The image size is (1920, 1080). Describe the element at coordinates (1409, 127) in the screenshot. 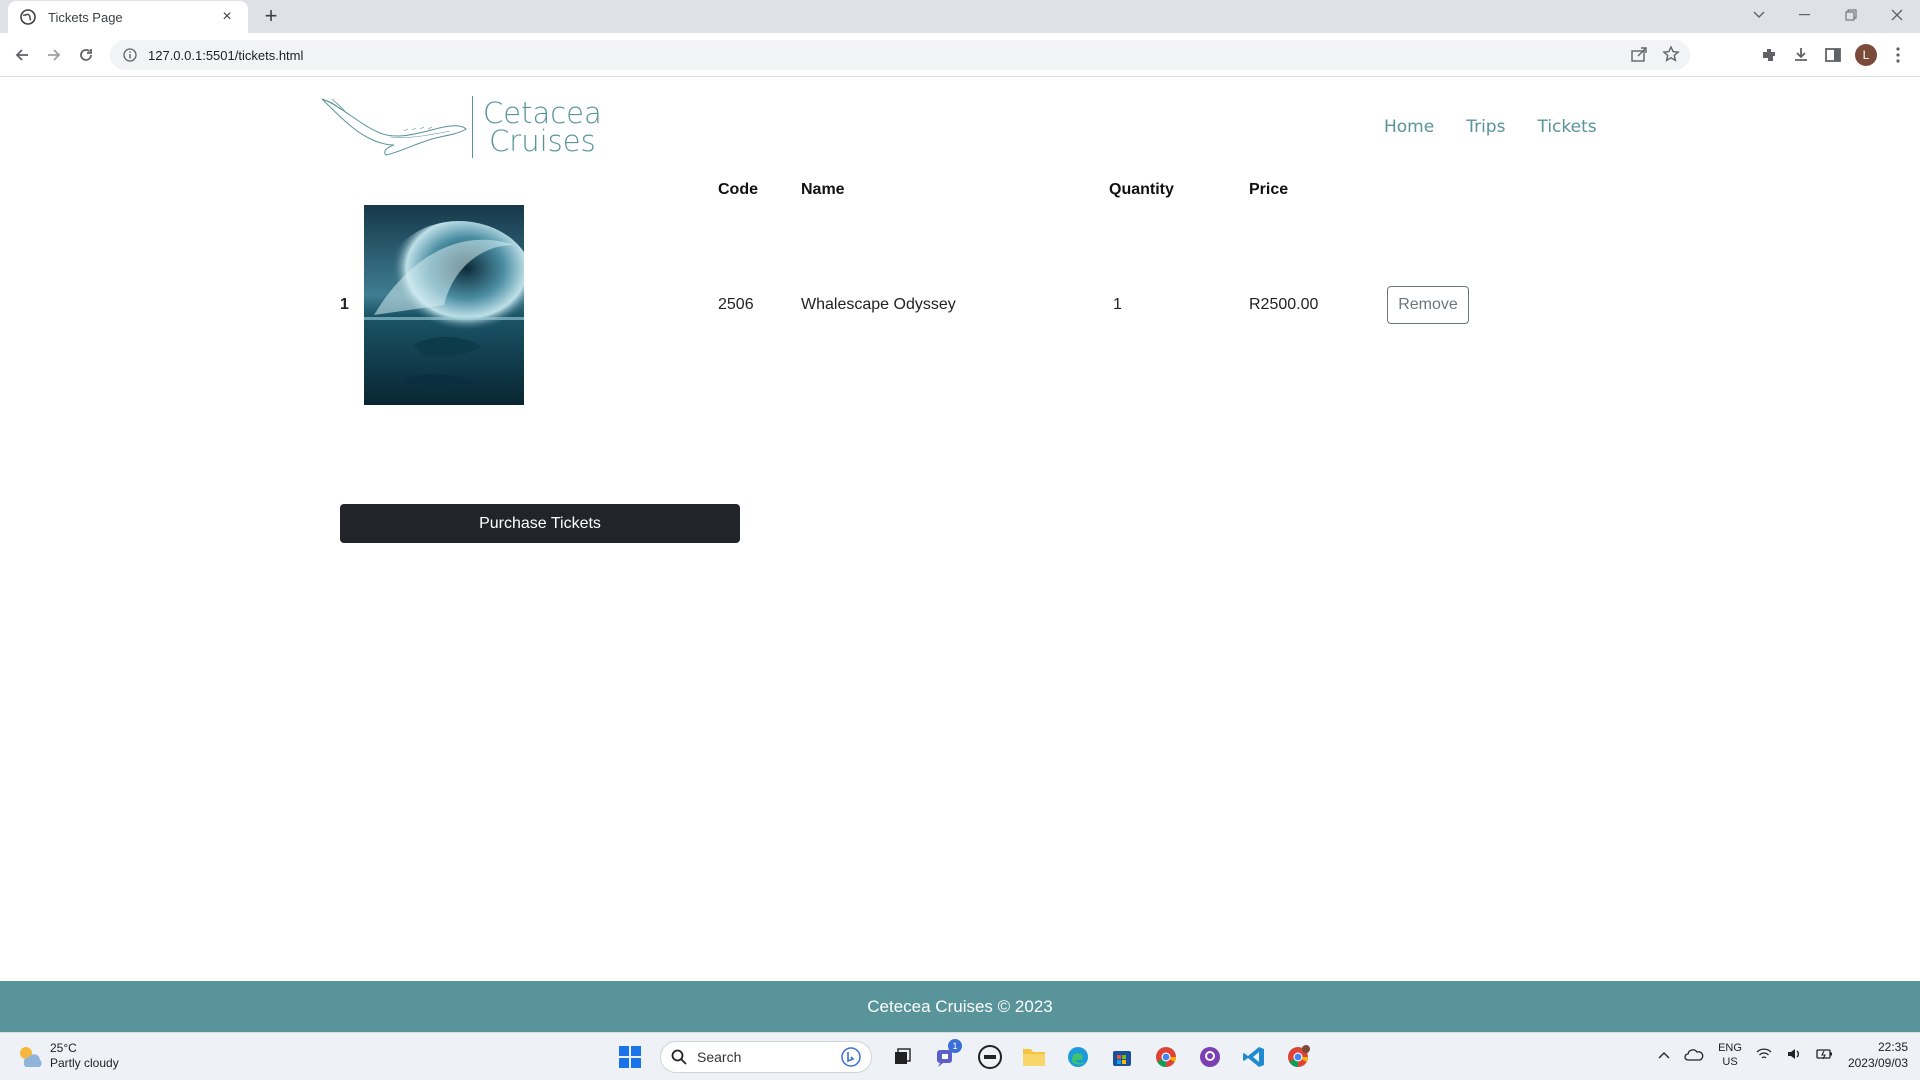

I see `nav-home: Home` at that location.